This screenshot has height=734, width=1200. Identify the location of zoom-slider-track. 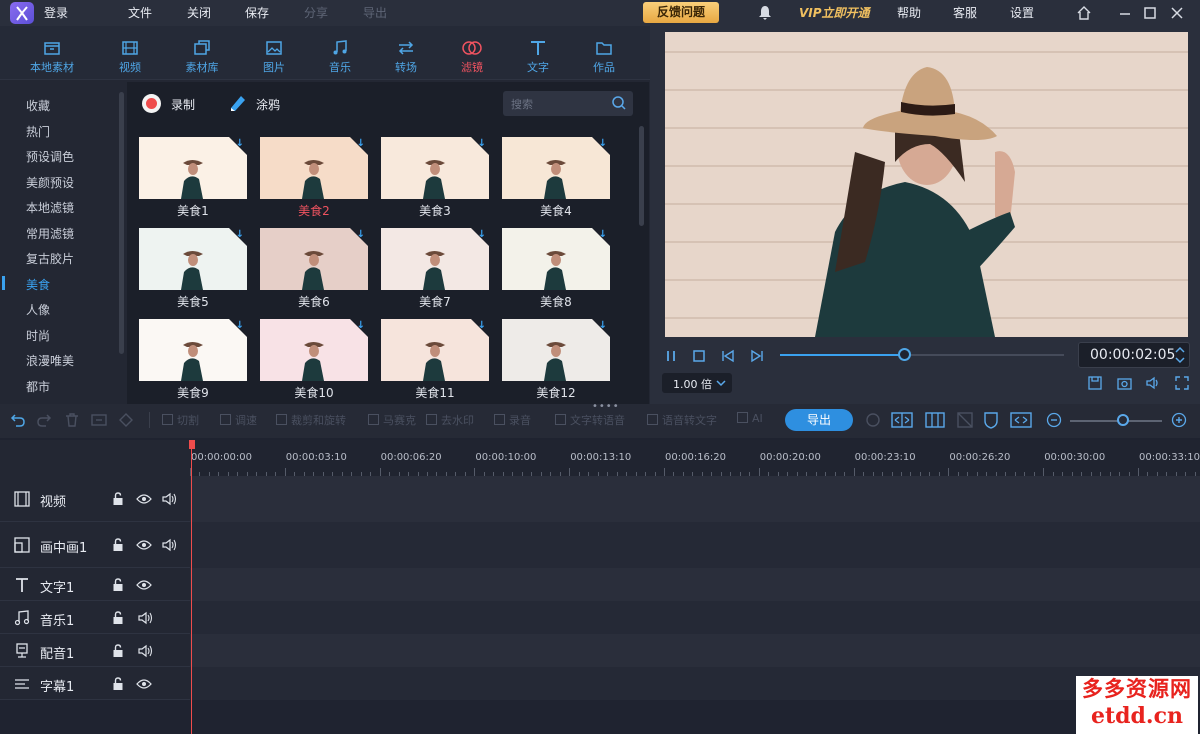
(1116, 421).